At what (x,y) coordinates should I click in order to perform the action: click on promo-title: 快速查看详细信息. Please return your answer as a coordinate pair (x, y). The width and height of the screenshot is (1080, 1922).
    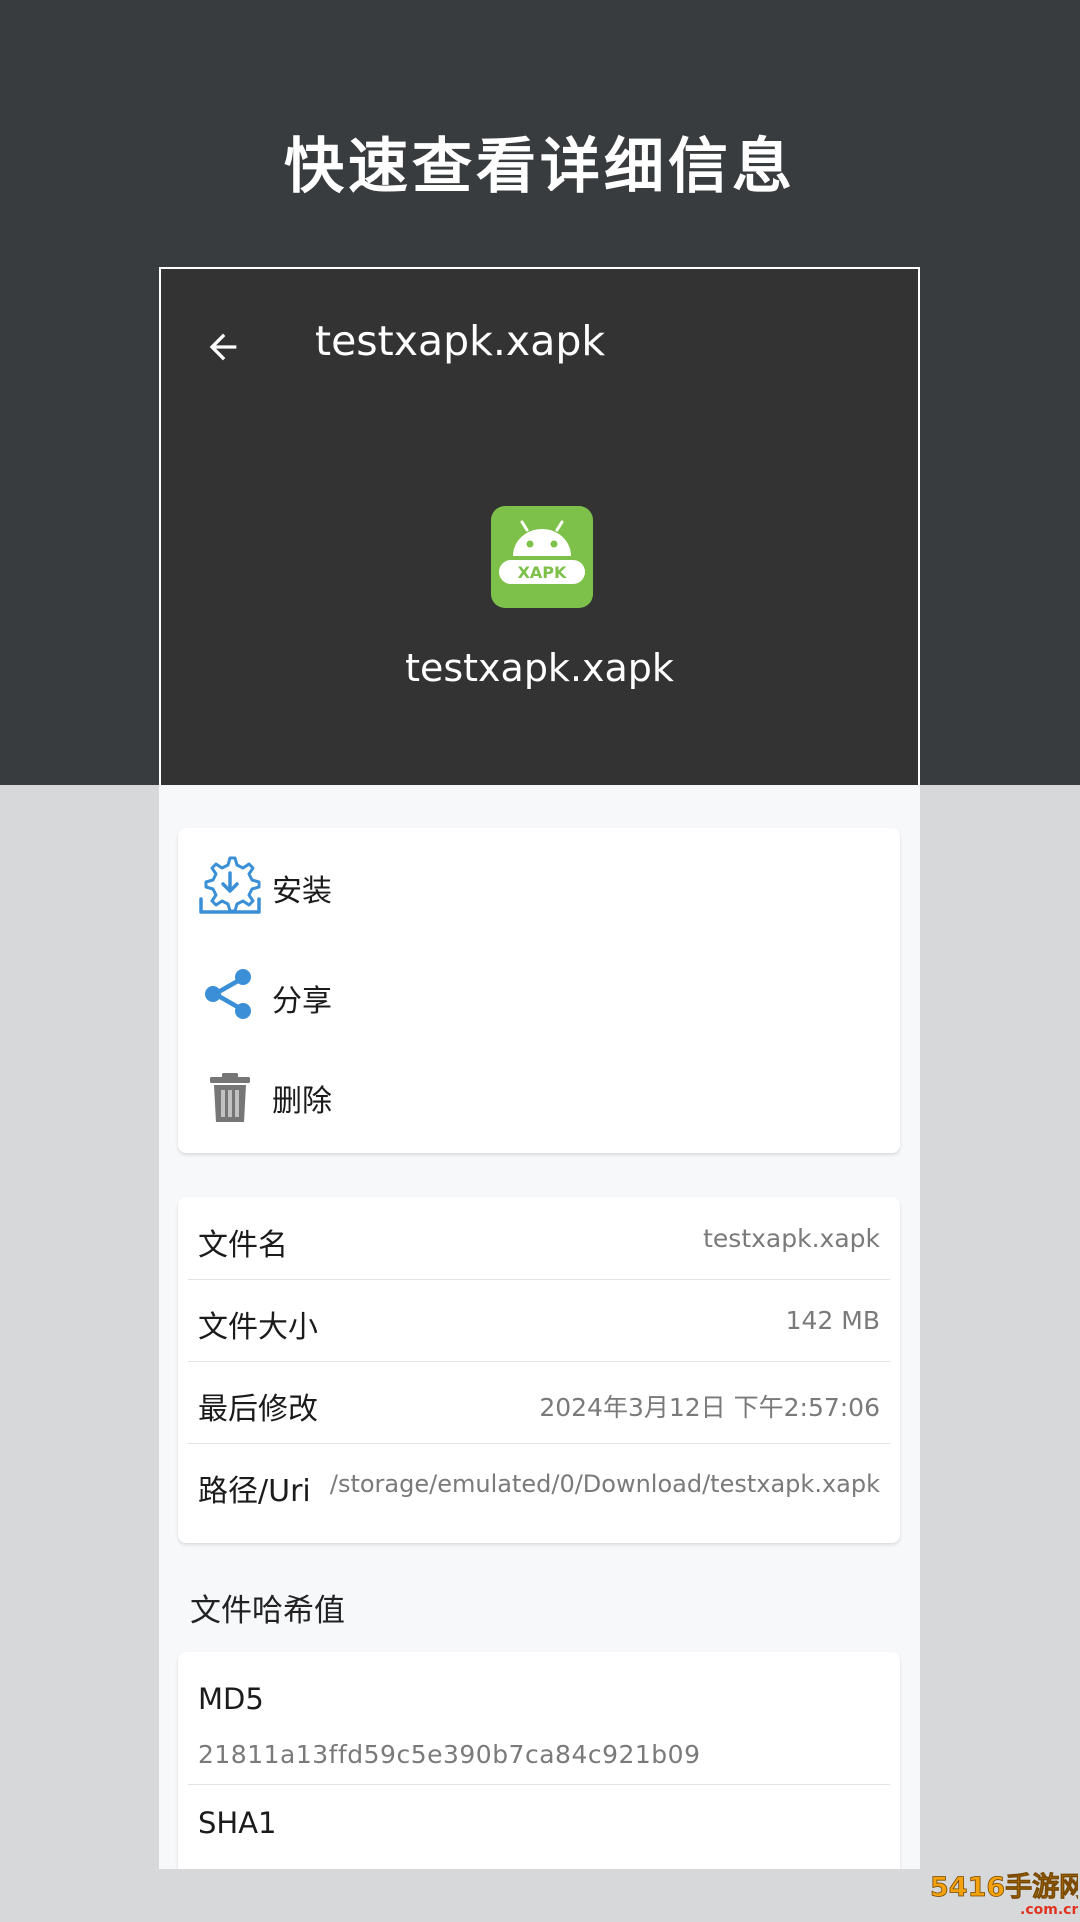
    Looking at the image, I should click on (540, 167).